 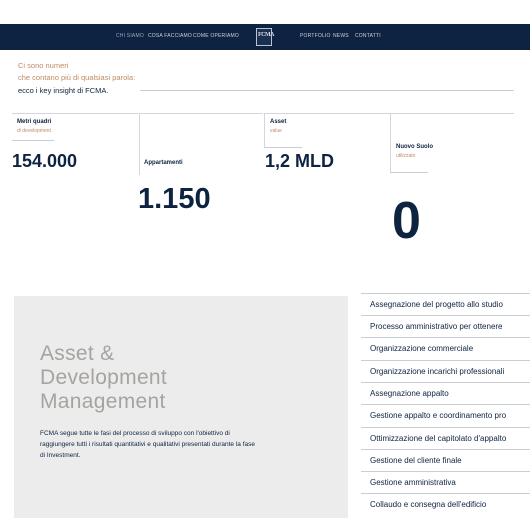 What do you see at coordinates (341, 36) in the screenshot?
I see `nav-news: NEWS` at bounding box center [341, 36].